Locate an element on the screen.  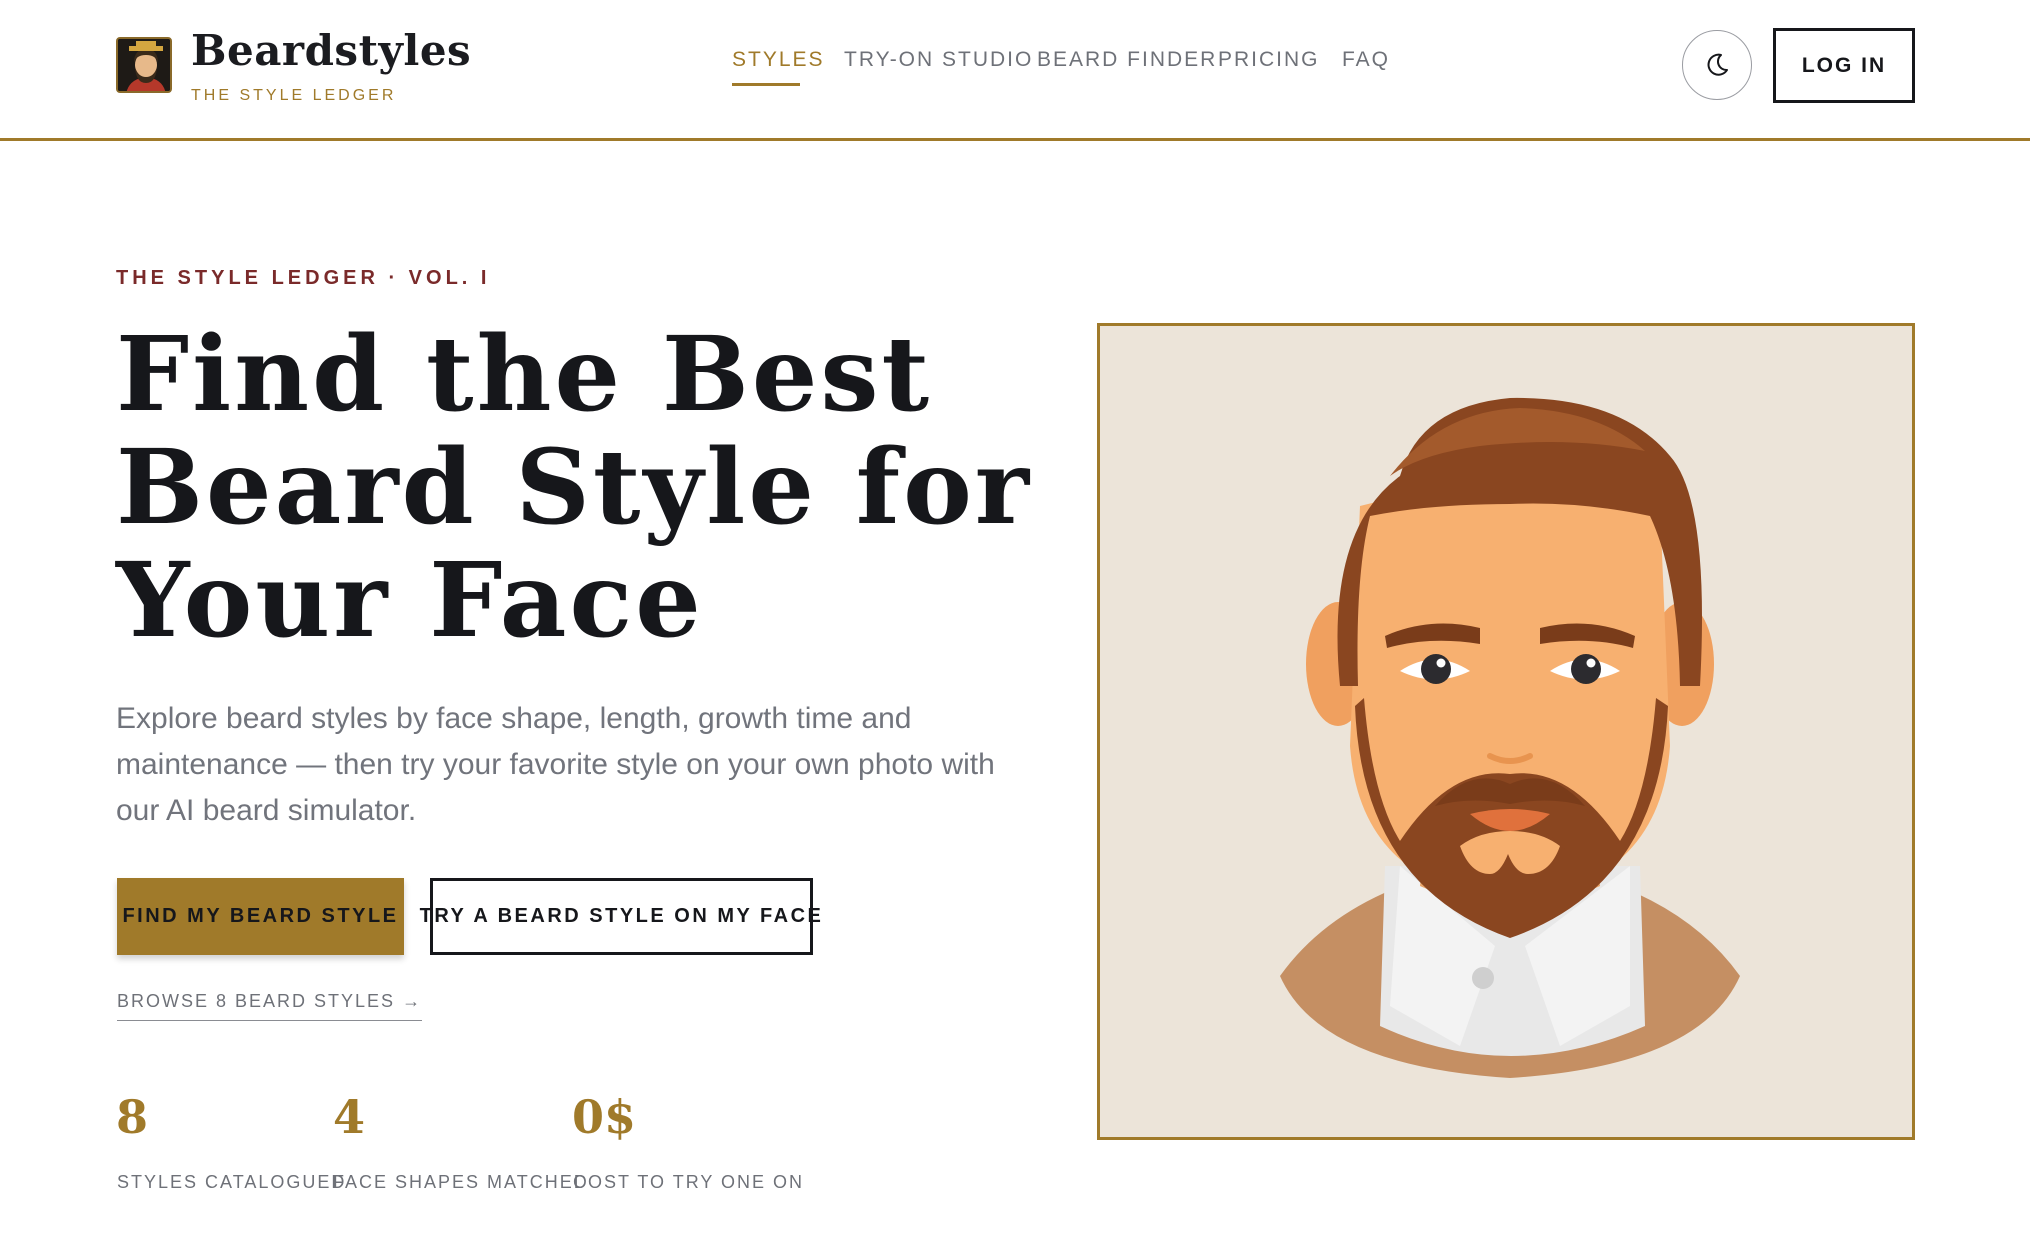
browse-styles-link: BROWSE 8 BEARD STYLES → is located at coordinates (270, 1006).